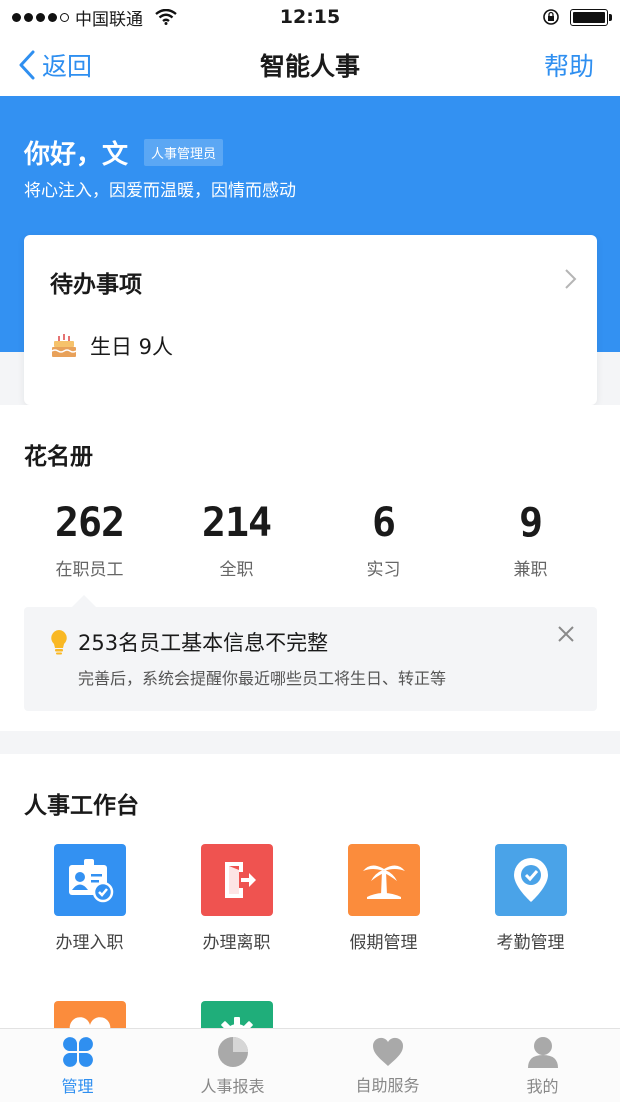 The image size is (620, 1102). I want to click on notice-description: 完善后，系统会提醒你最近哪些员工将生日、转正等, so click(262, 678).